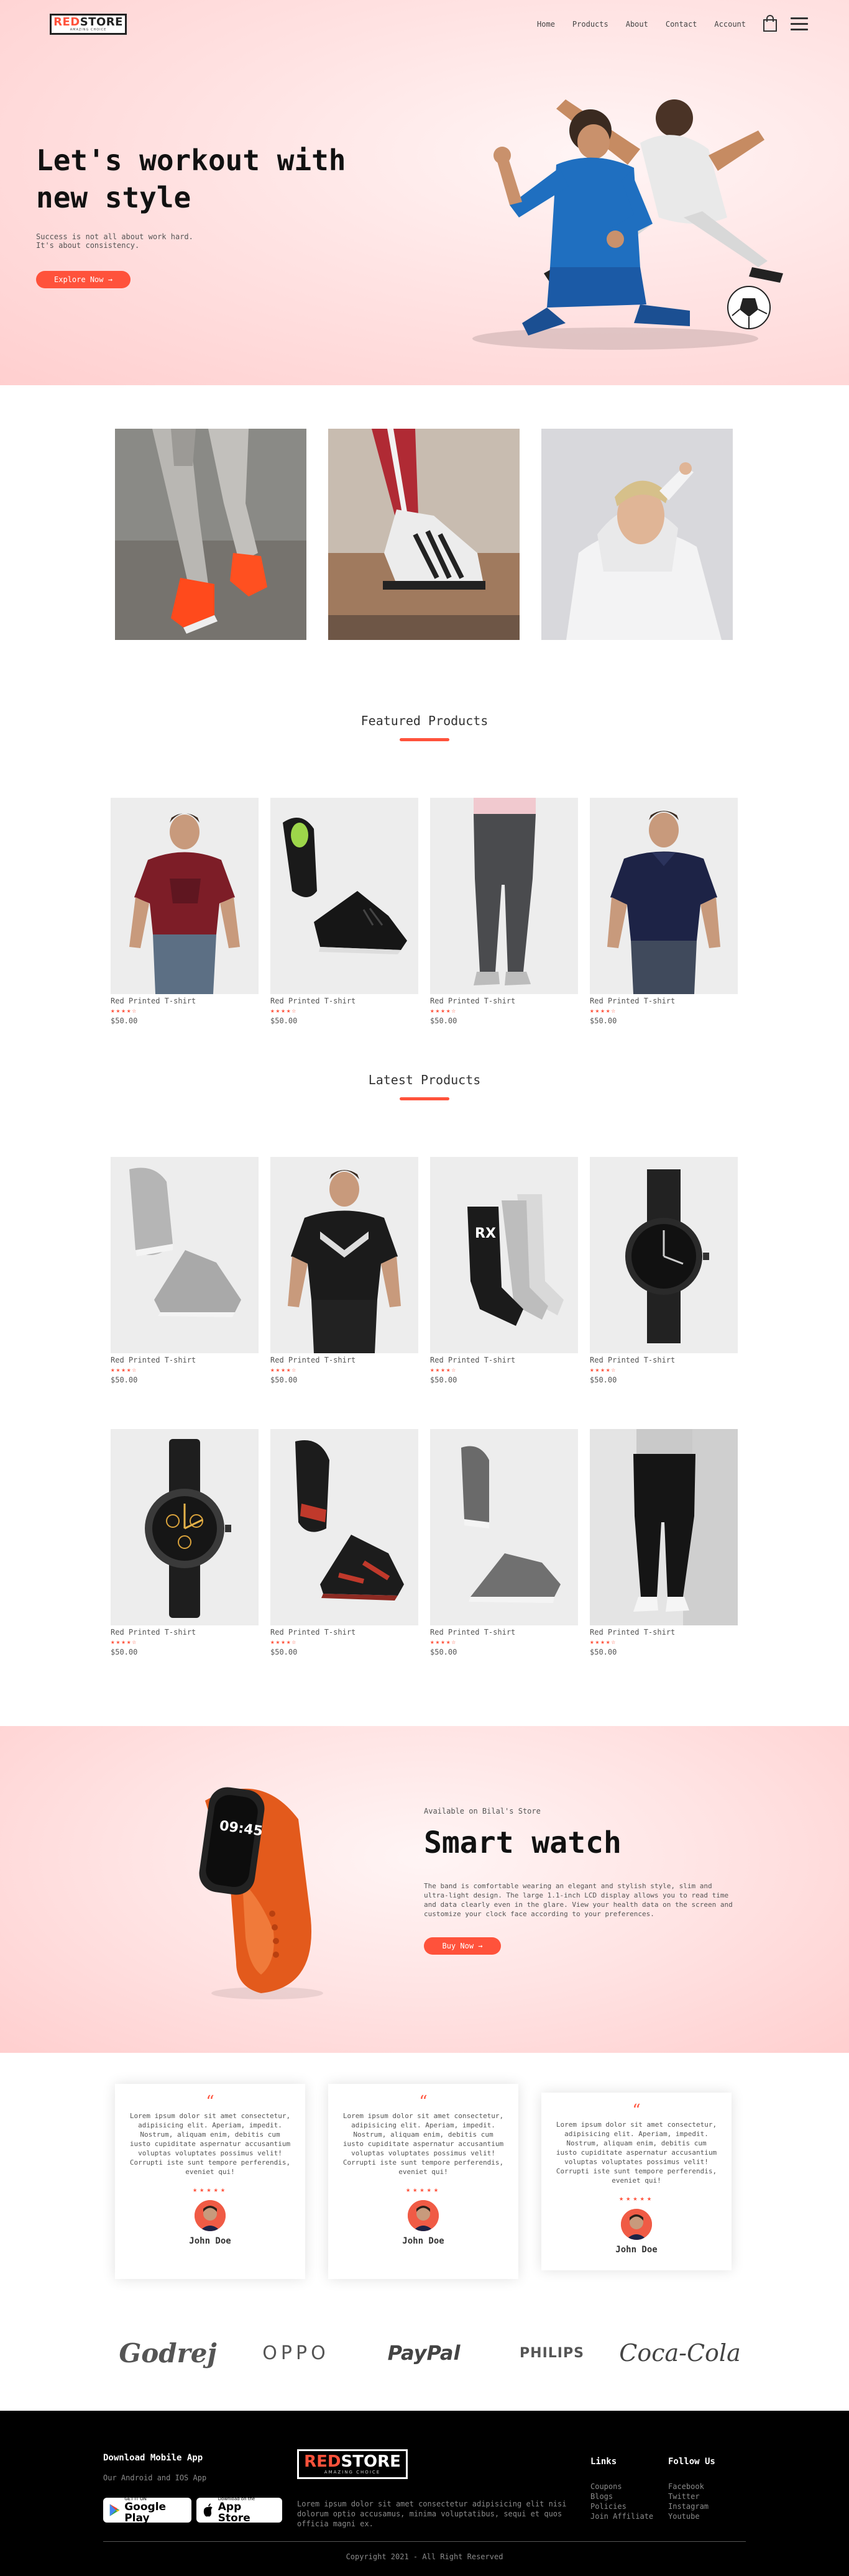 This screenshot has height=2576, width=849. I want to click on download-app-subtitle: Our Android and IOS App, so click(155, 2477).